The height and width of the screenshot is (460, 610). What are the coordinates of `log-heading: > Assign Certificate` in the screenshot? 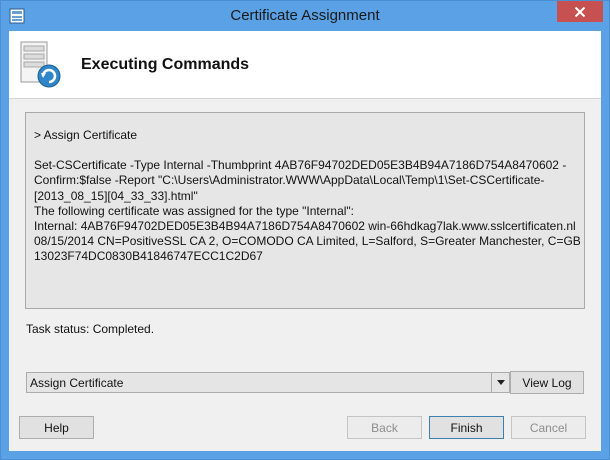 It's located at (86, 135).